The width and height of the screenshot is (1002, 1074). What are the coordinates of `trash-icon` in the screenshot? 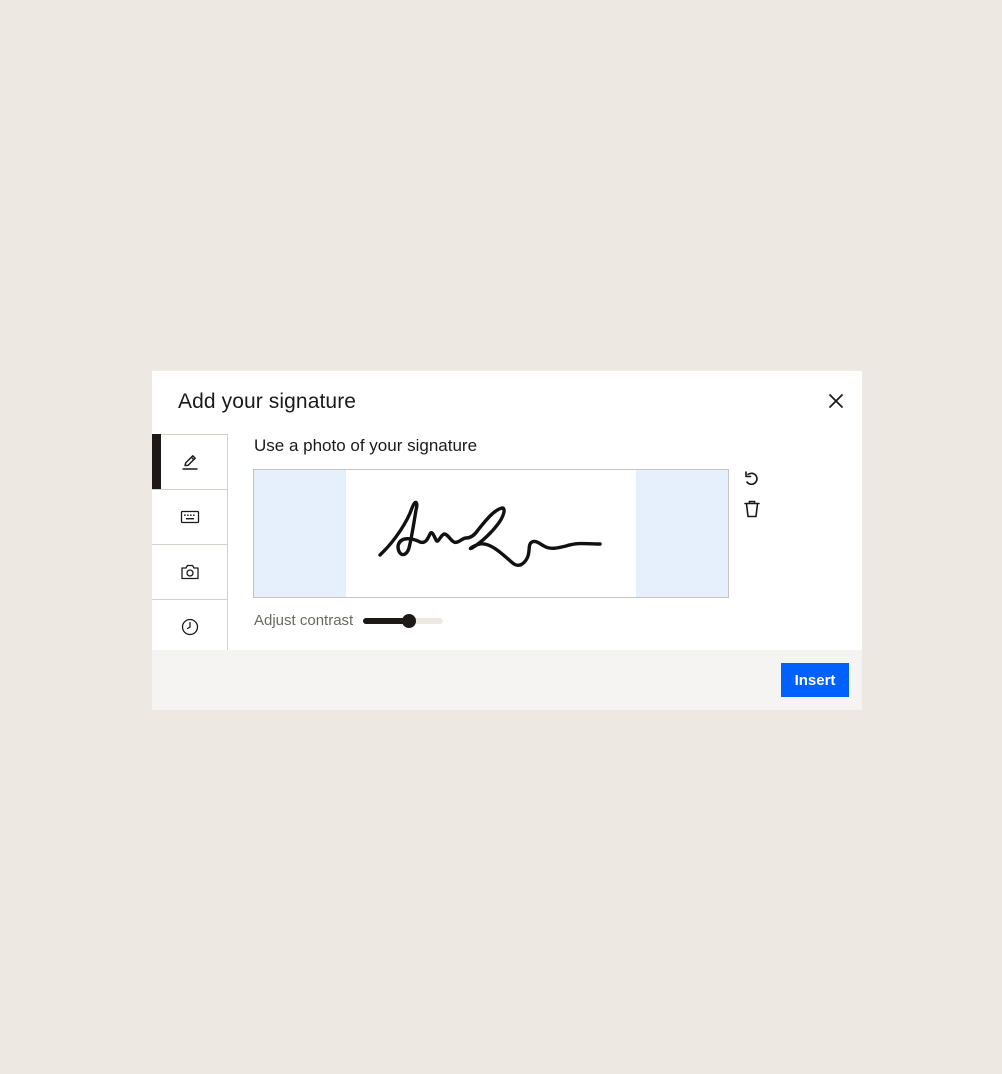 It's located at (752, 509).